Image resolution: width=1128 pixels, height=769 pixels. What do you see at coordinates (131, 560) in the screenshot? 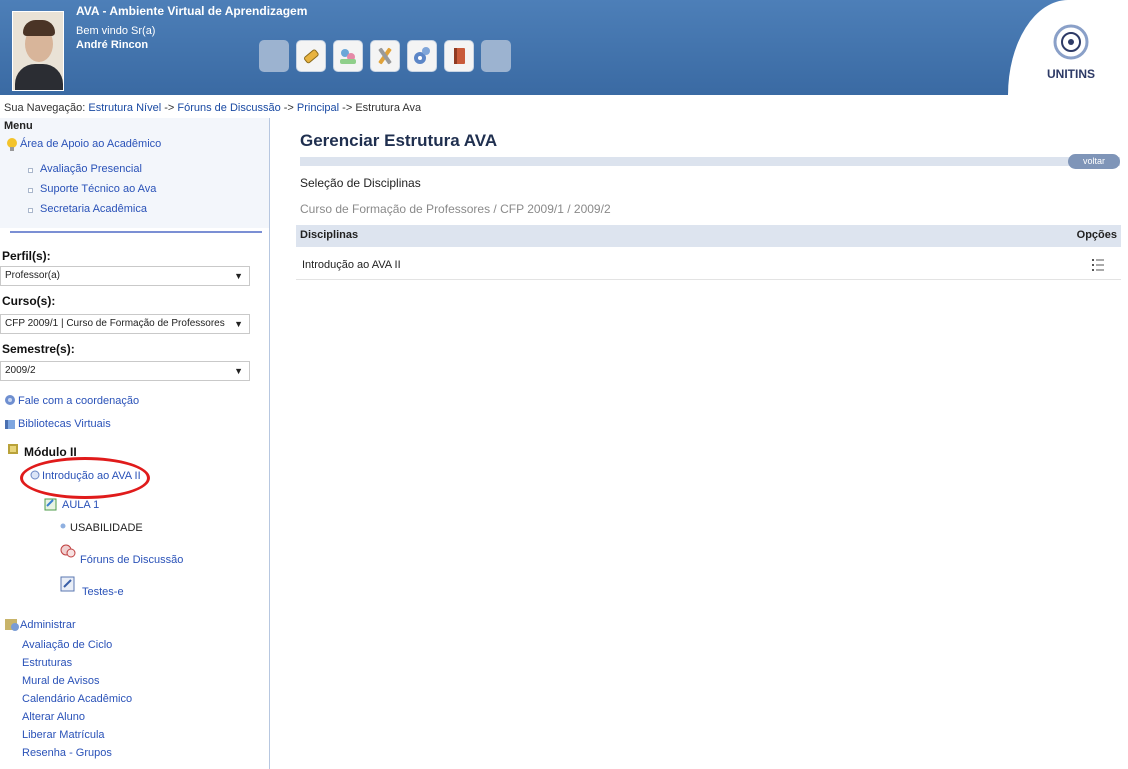
I see `foruns-link: Fóruns de Discussão` at bounding box center [131, 560].